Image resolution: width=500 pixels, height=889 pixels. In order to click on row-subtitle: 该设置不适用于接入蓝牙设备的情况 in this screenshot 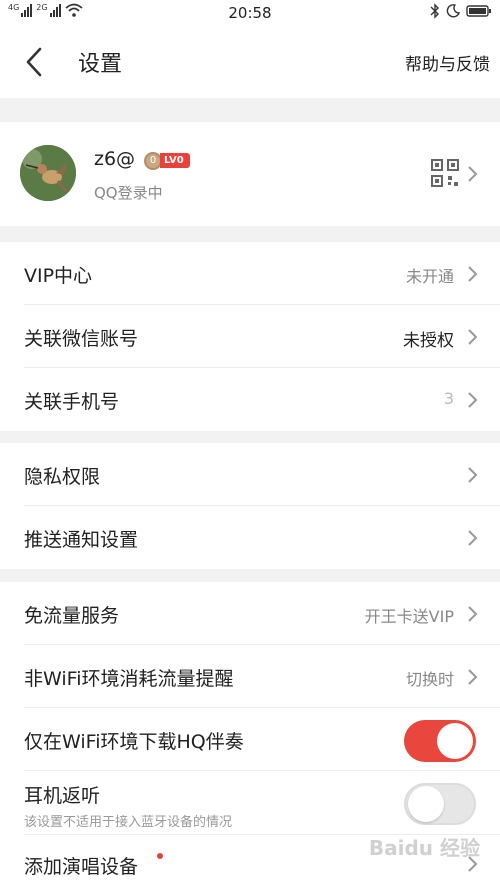, I will do `click(128, 822)`.